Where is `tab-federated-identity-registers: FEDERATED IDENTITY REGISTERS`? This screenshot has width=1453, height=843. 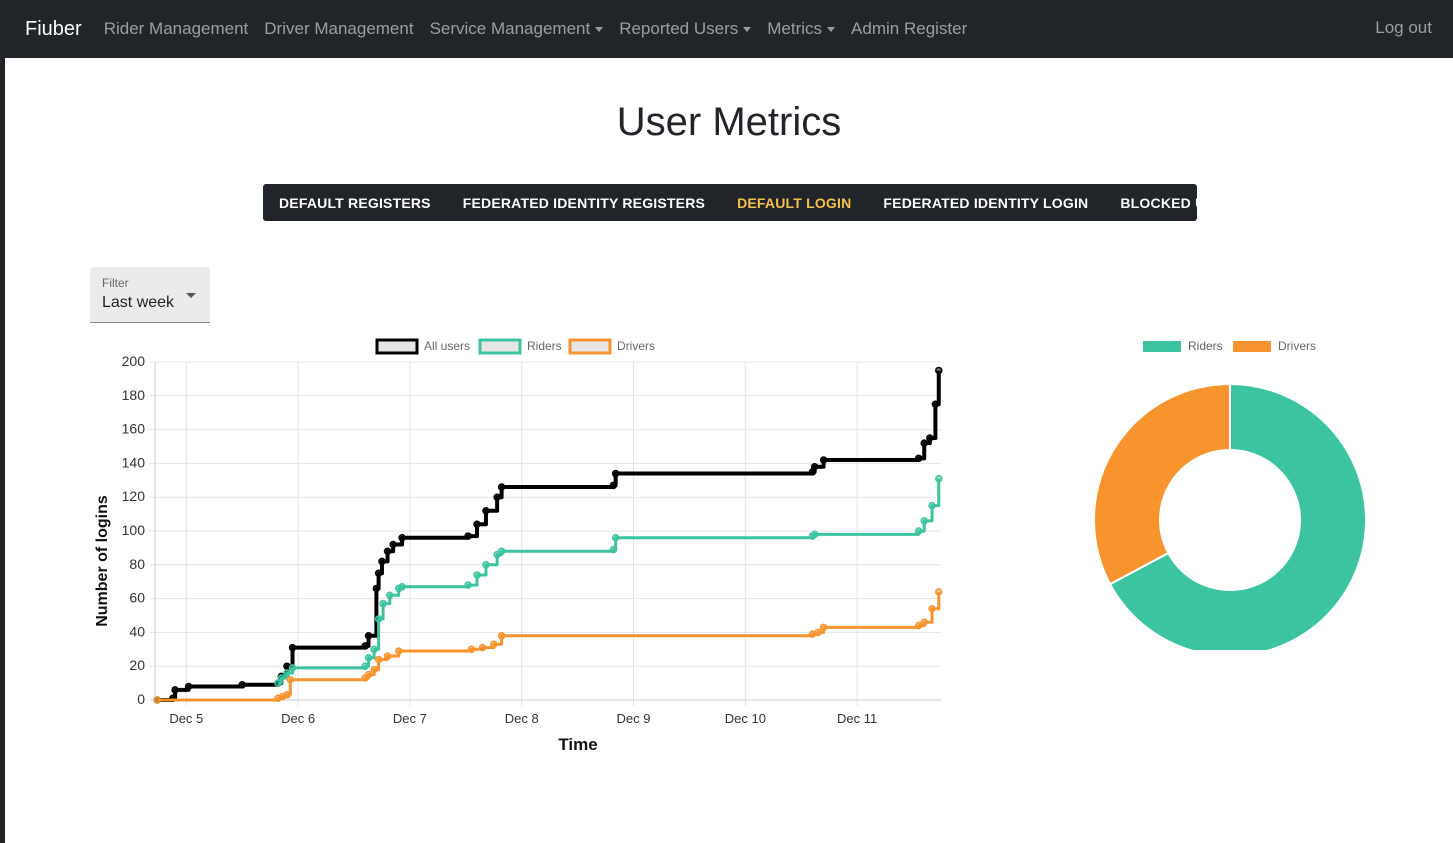
tab-federated-identity-registers: FEDERATED IDENTITY REGISTERS is located at coordinates (584, 203).